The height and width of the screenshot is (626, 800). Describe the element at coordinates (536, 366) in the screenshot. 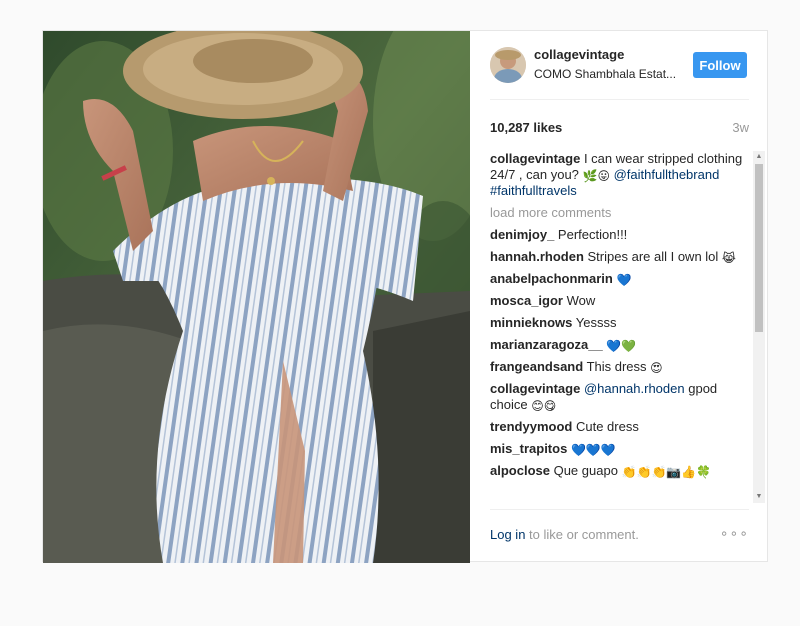

I see `comment-username: frangeandsand` at that location.